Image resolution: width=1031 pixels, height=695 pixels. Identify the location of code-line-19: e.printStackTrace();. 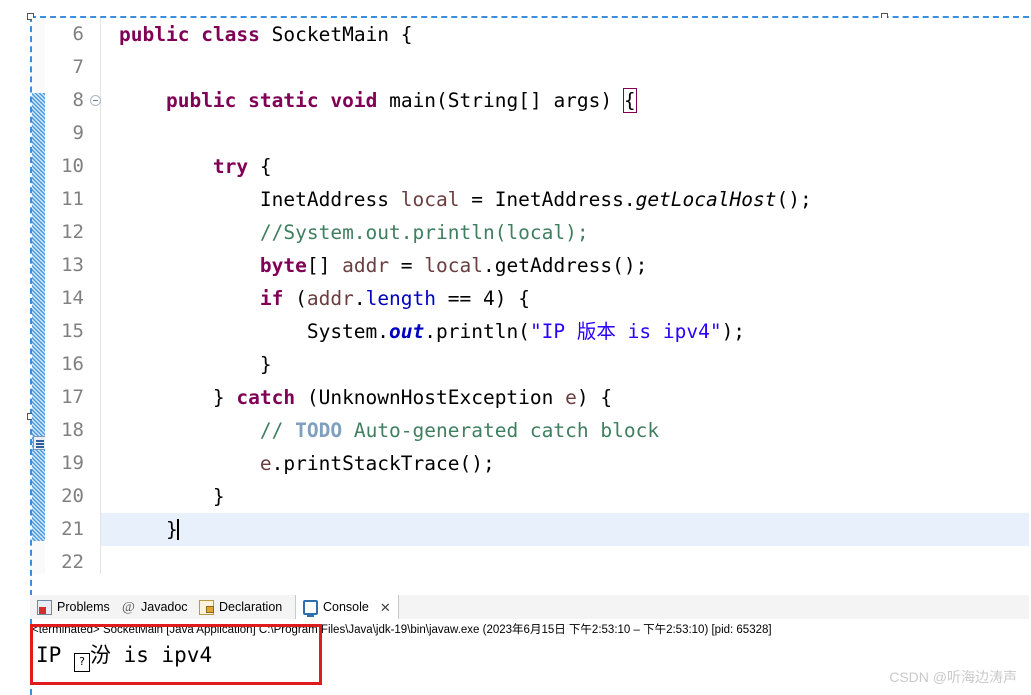
(565, 463).